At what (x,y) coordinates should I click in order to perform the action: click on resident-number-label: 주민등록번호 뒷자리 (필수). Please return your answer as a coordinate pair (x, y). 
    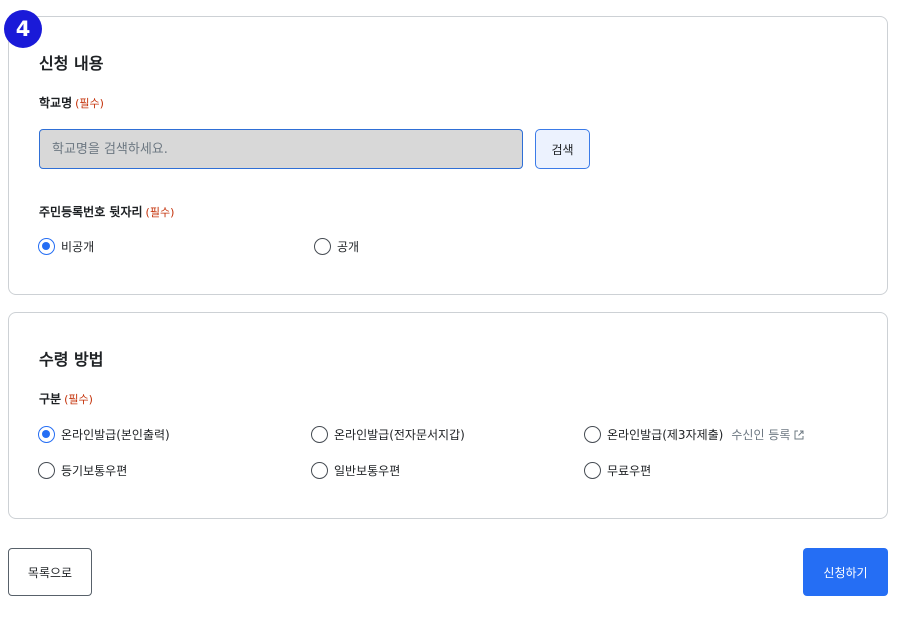
    Looking at the image, I should click on (106, 211).